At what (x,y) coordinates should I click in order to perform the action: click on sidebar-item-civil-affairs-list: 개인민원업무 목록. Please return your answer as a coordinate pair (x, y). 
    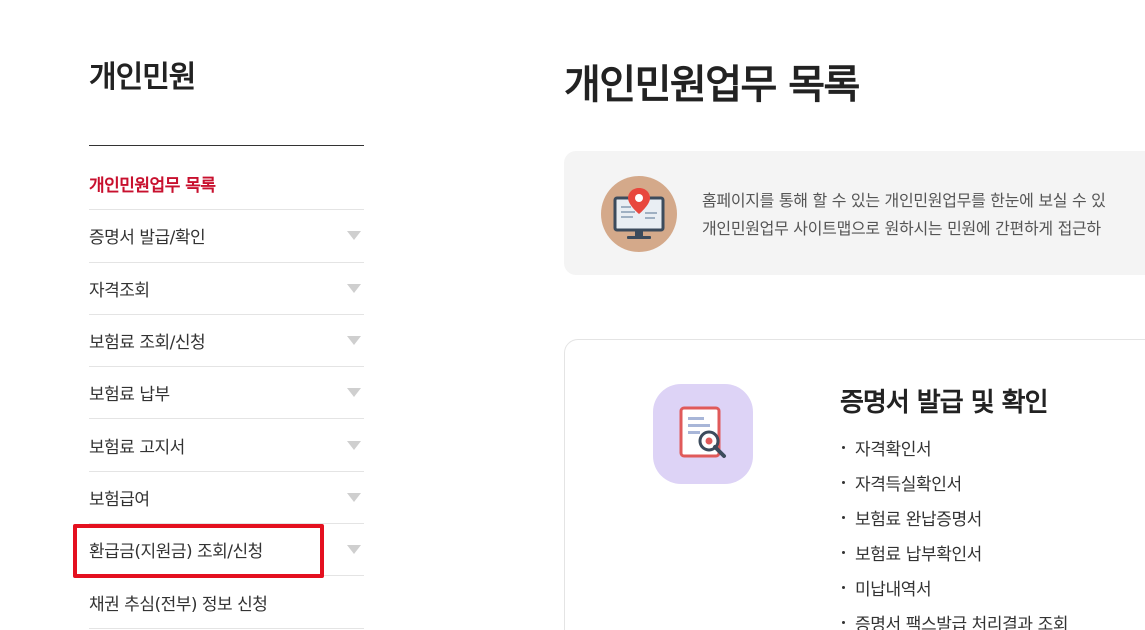
    Looking at the image, I should click on (226, 184).